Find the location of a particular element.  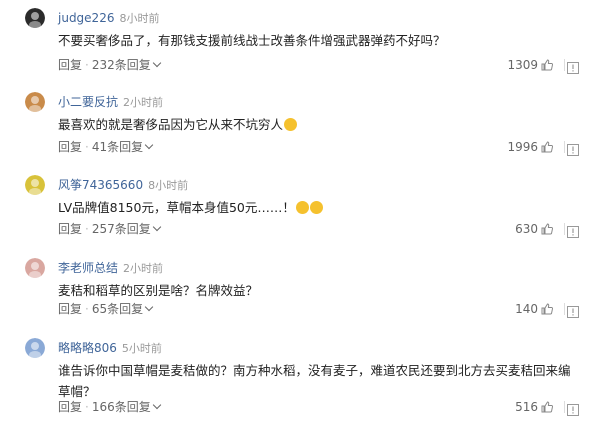

comment-text: 最喜欢的就是奢侈品因为它从来不坑穷人 is located at coordinates (308, 124).